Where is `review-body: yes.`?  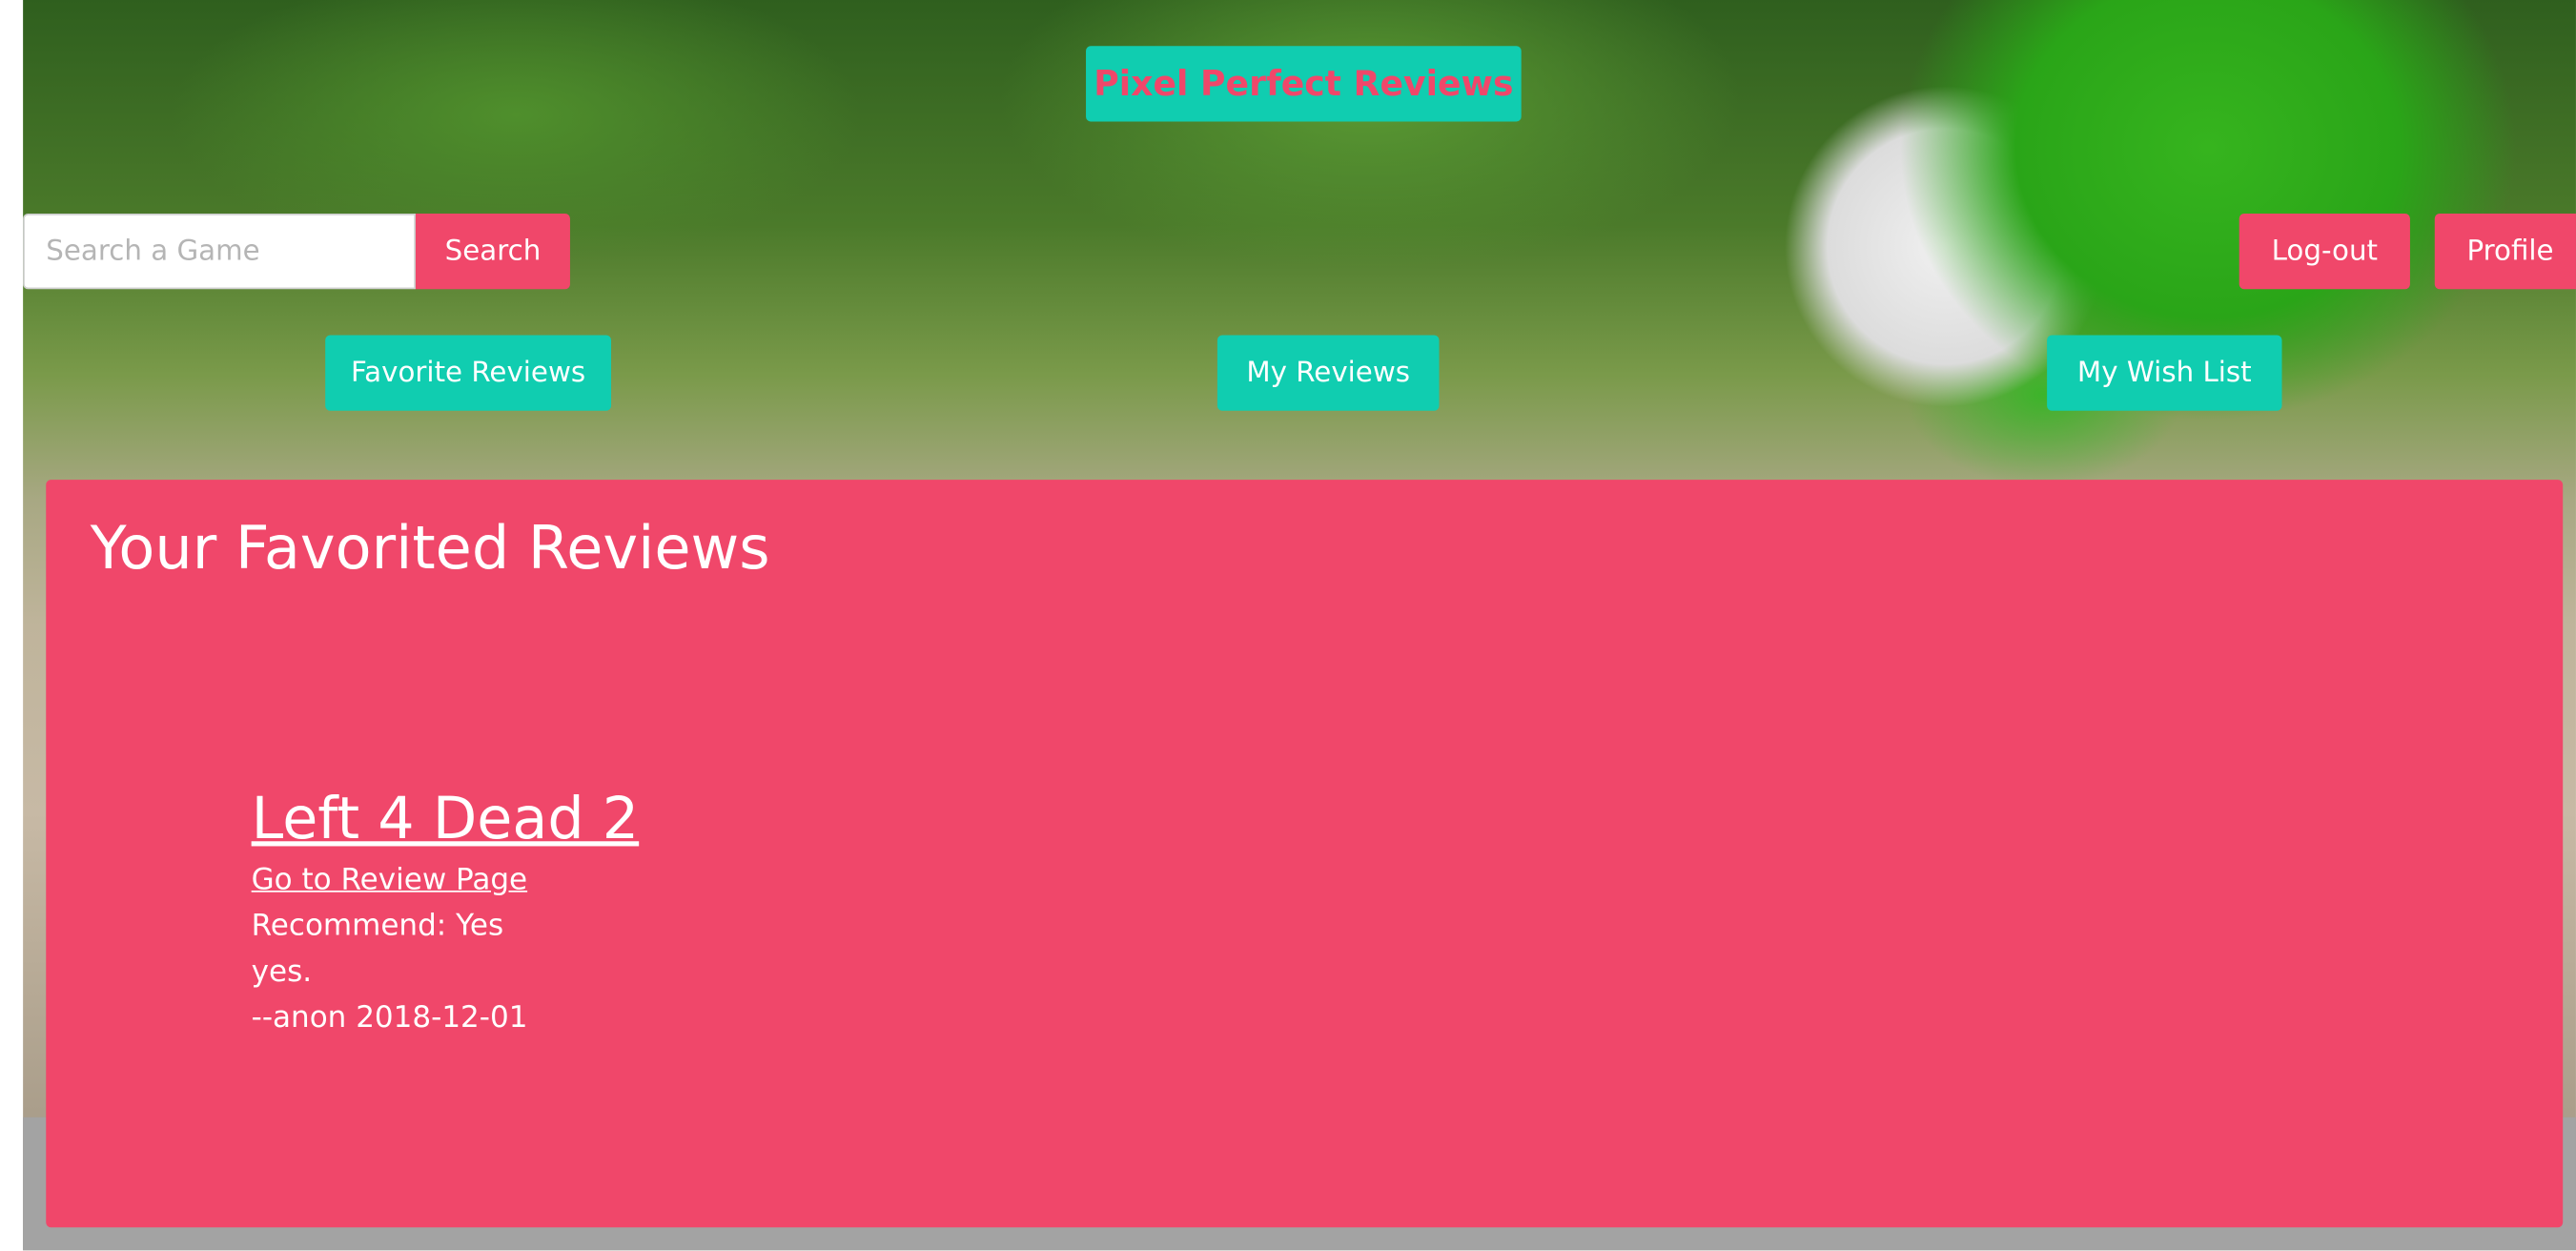 review-body: yes. is located at coordinates (282, 972).